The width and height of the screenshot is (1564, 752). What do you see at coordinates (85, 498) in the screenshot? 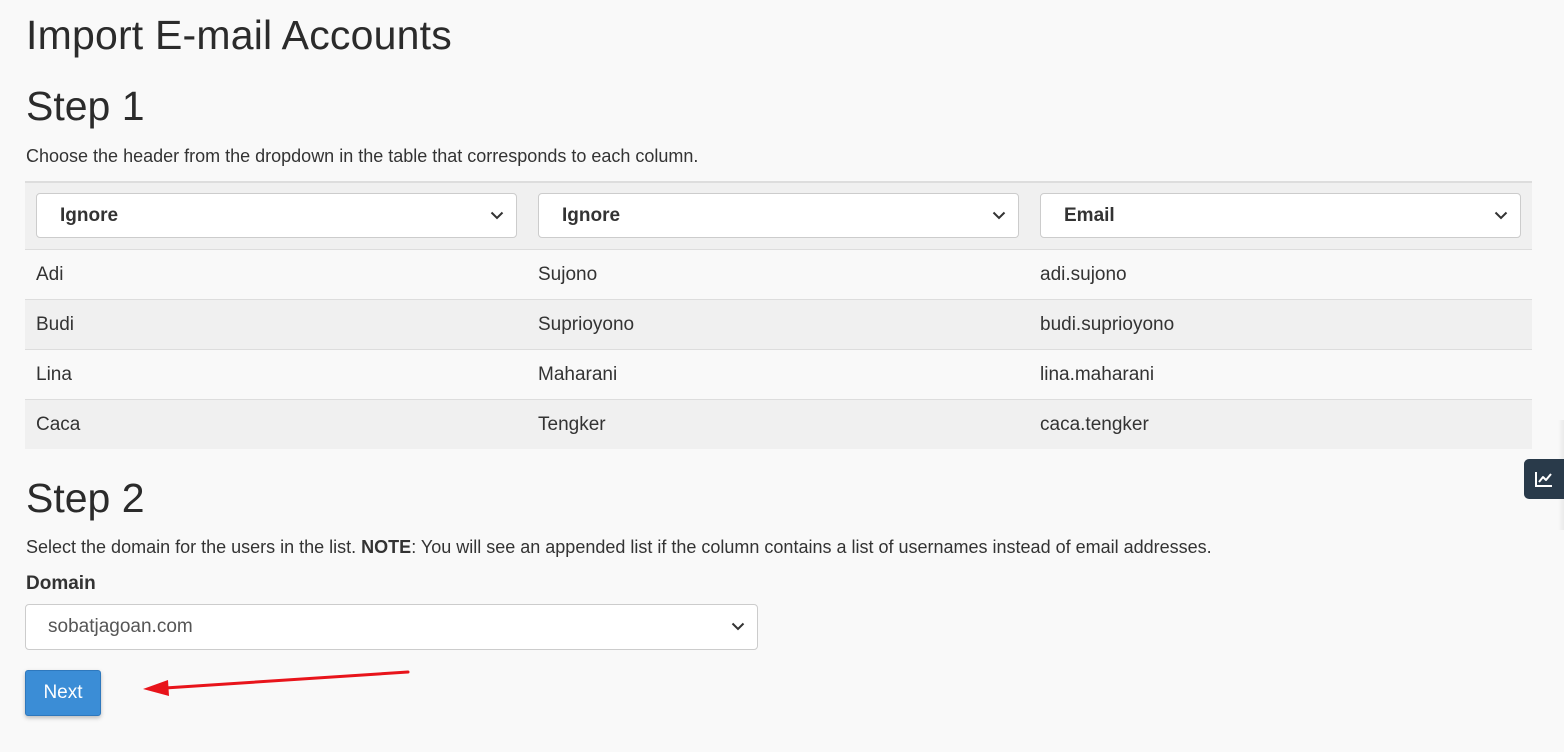
I see `step2-title: Step 2` at bounding box center [85, 498].